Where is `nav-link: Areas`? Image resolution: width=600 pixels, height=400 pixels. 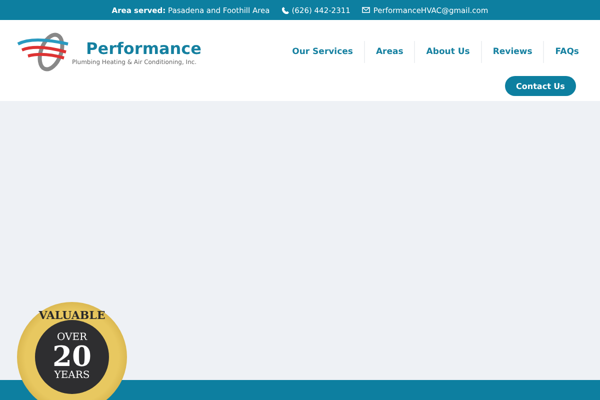
nav-link: Areas is located at coordinates (389, 52).